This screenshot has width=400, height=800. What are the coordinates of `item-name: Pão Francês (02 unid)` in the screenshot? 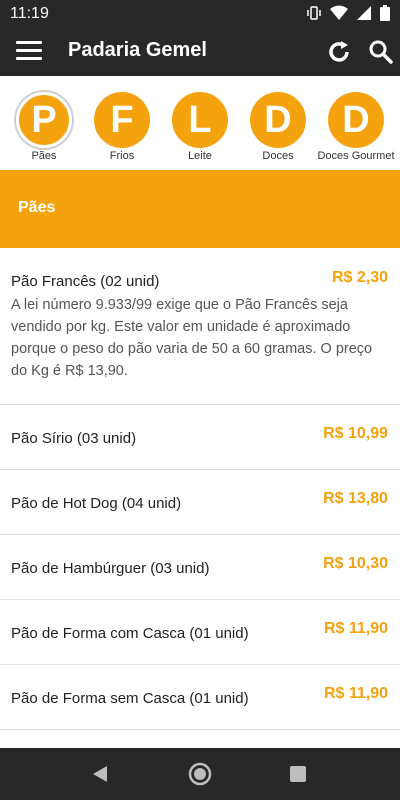 It's located at (85, 281).